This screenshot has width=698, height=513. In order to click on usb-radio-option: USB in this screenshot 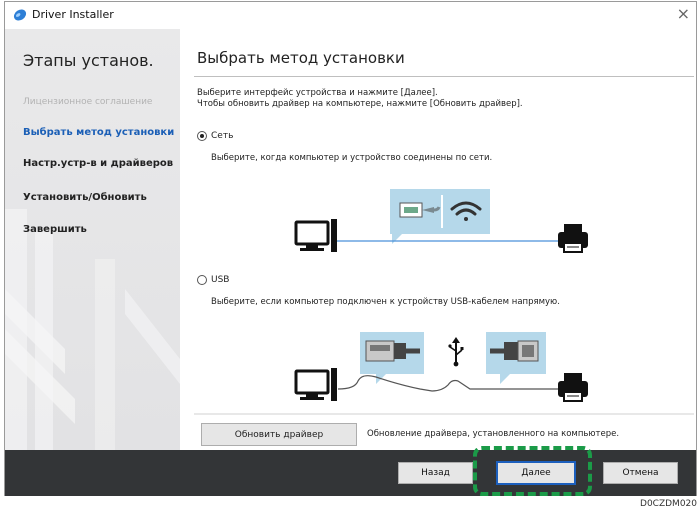, I will do `click(213, 280)`.